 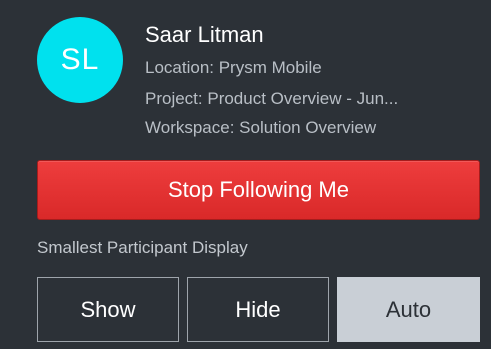 I want to click on display-option-hide: Hide, so click(x=258, y=309).